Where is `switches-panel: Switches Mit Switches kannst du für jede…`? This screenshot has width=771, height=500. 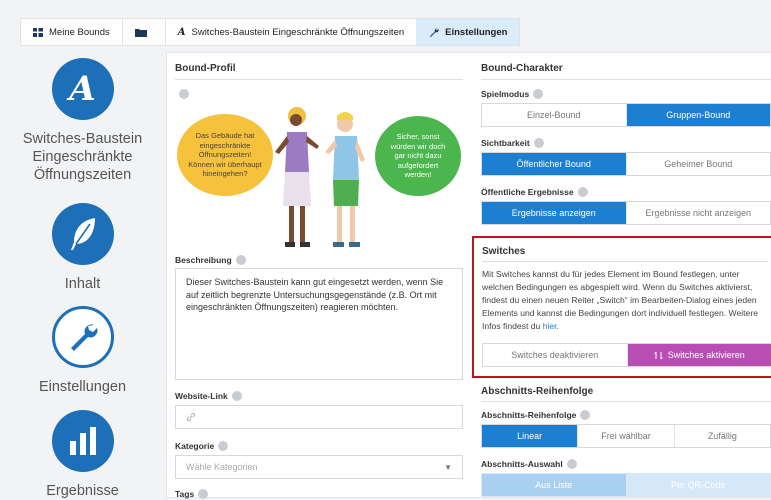
switches-panel: Switches Mit Switches kannst du für jede… is located at coordinates (621, 307).